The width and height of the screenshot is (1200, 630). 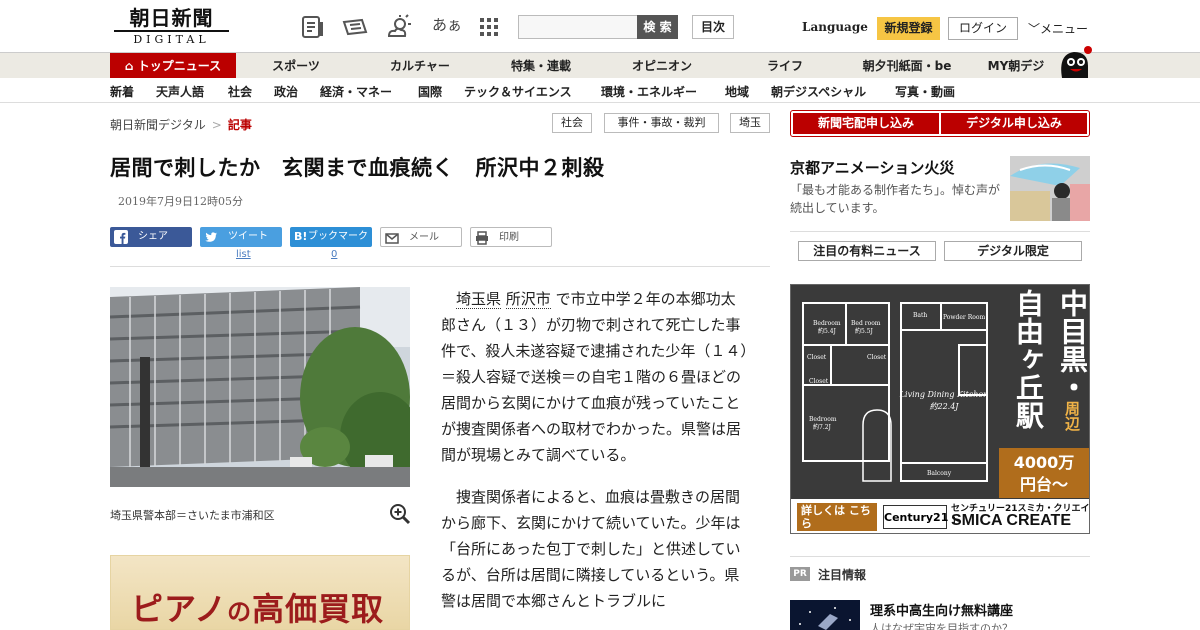 I want to click on room-label: 約5.4J, so click(x=827, y=331).